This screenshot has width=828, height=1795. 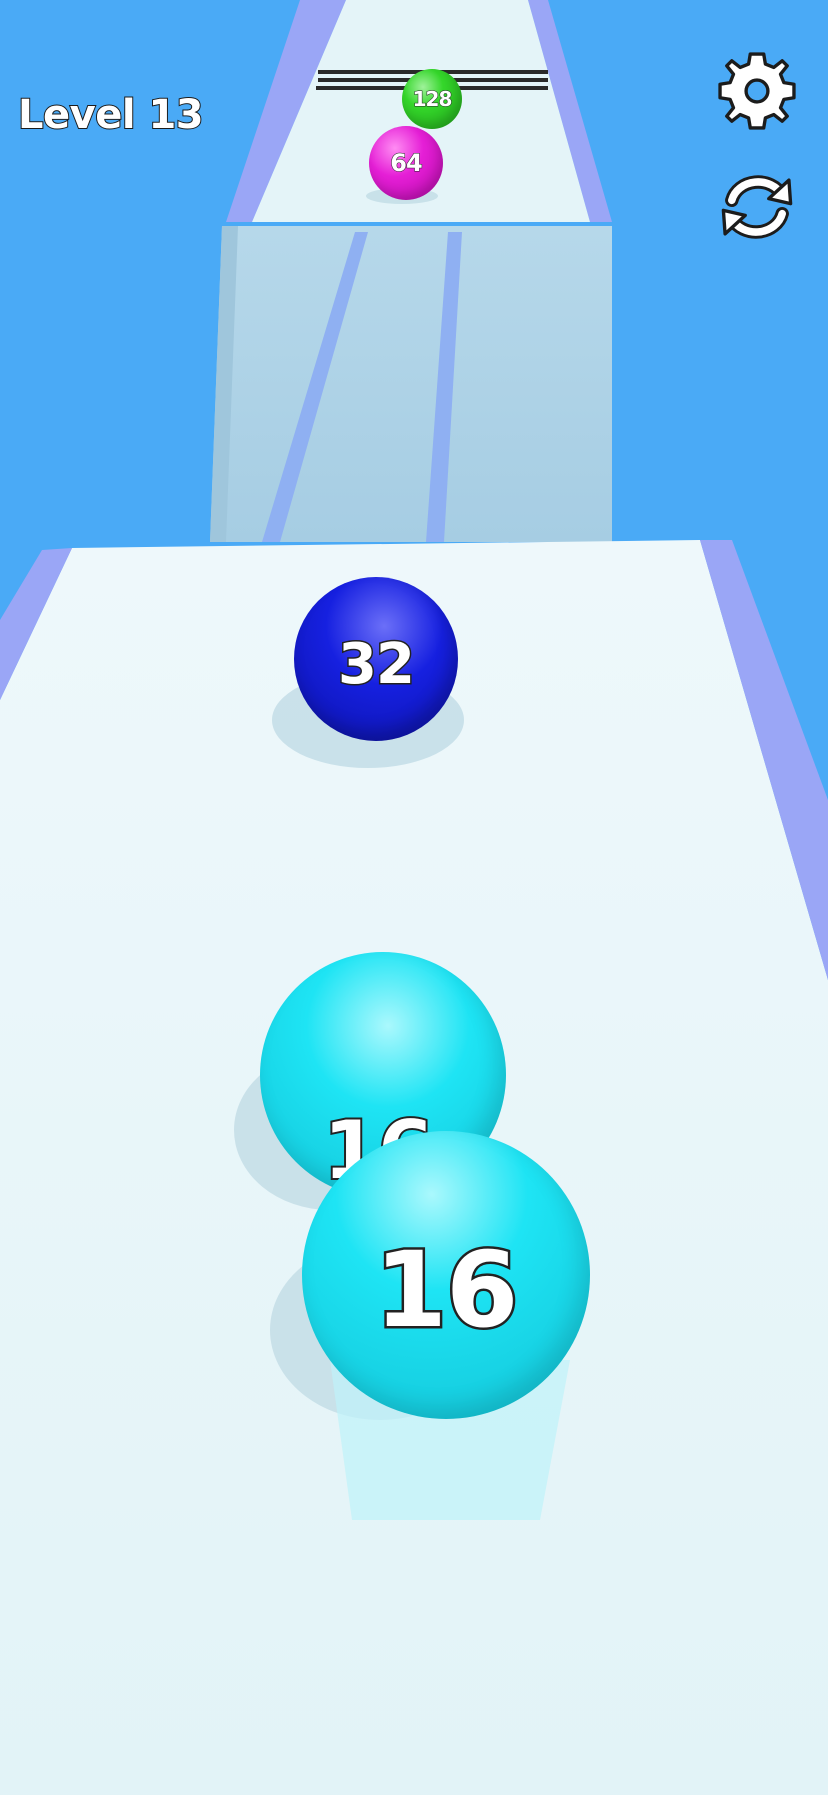 I want to click on ball-64: 64, so click(x=406, y=163).